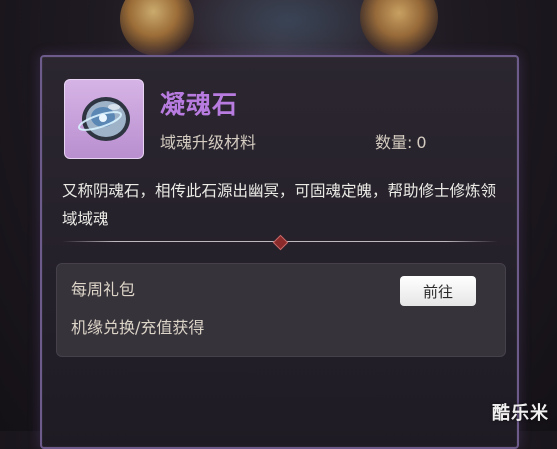 This screenshot has width=557, height=449. Describe the element at coordinates (138, 327) in the screenshot. I see `source-description: 机缘兑换/充值获得` at that location.